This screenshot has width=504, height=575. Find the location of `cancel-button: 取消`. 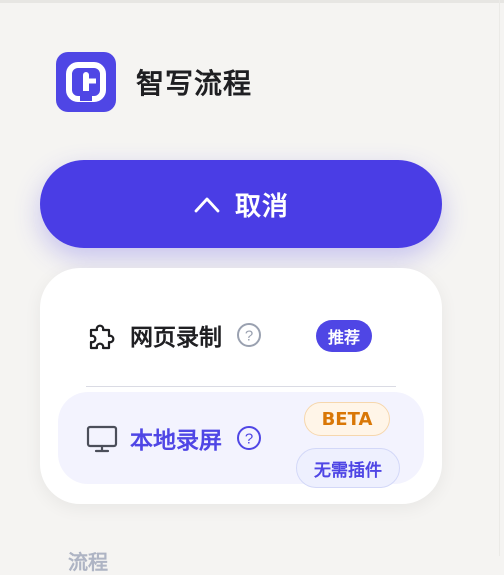

cancel-button: 取消 is located at coordinates (241, 204).